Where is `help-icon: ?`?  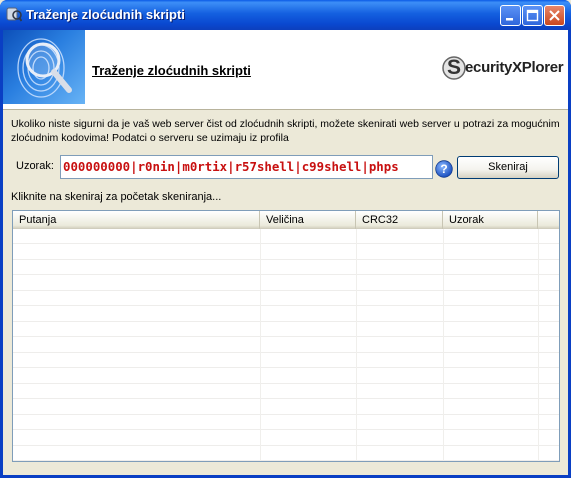 help-icon: ? is located at coordinates (444, 169).